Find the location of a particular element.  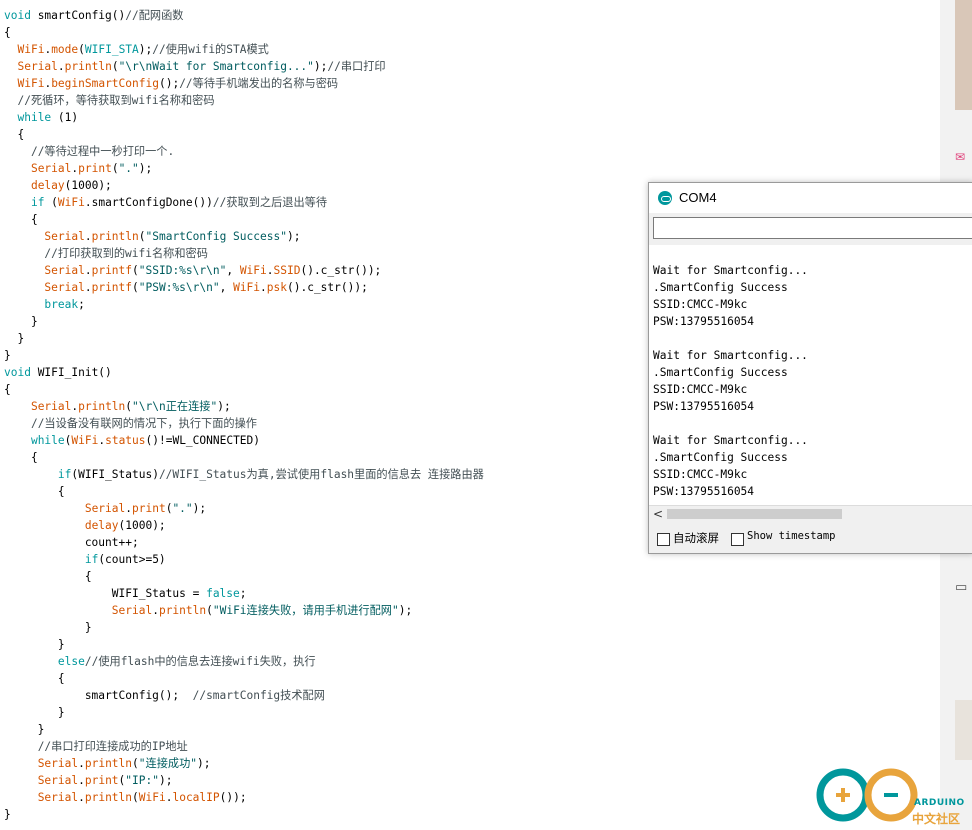

code-token: "IP:" is located at coordinates (142, 780).